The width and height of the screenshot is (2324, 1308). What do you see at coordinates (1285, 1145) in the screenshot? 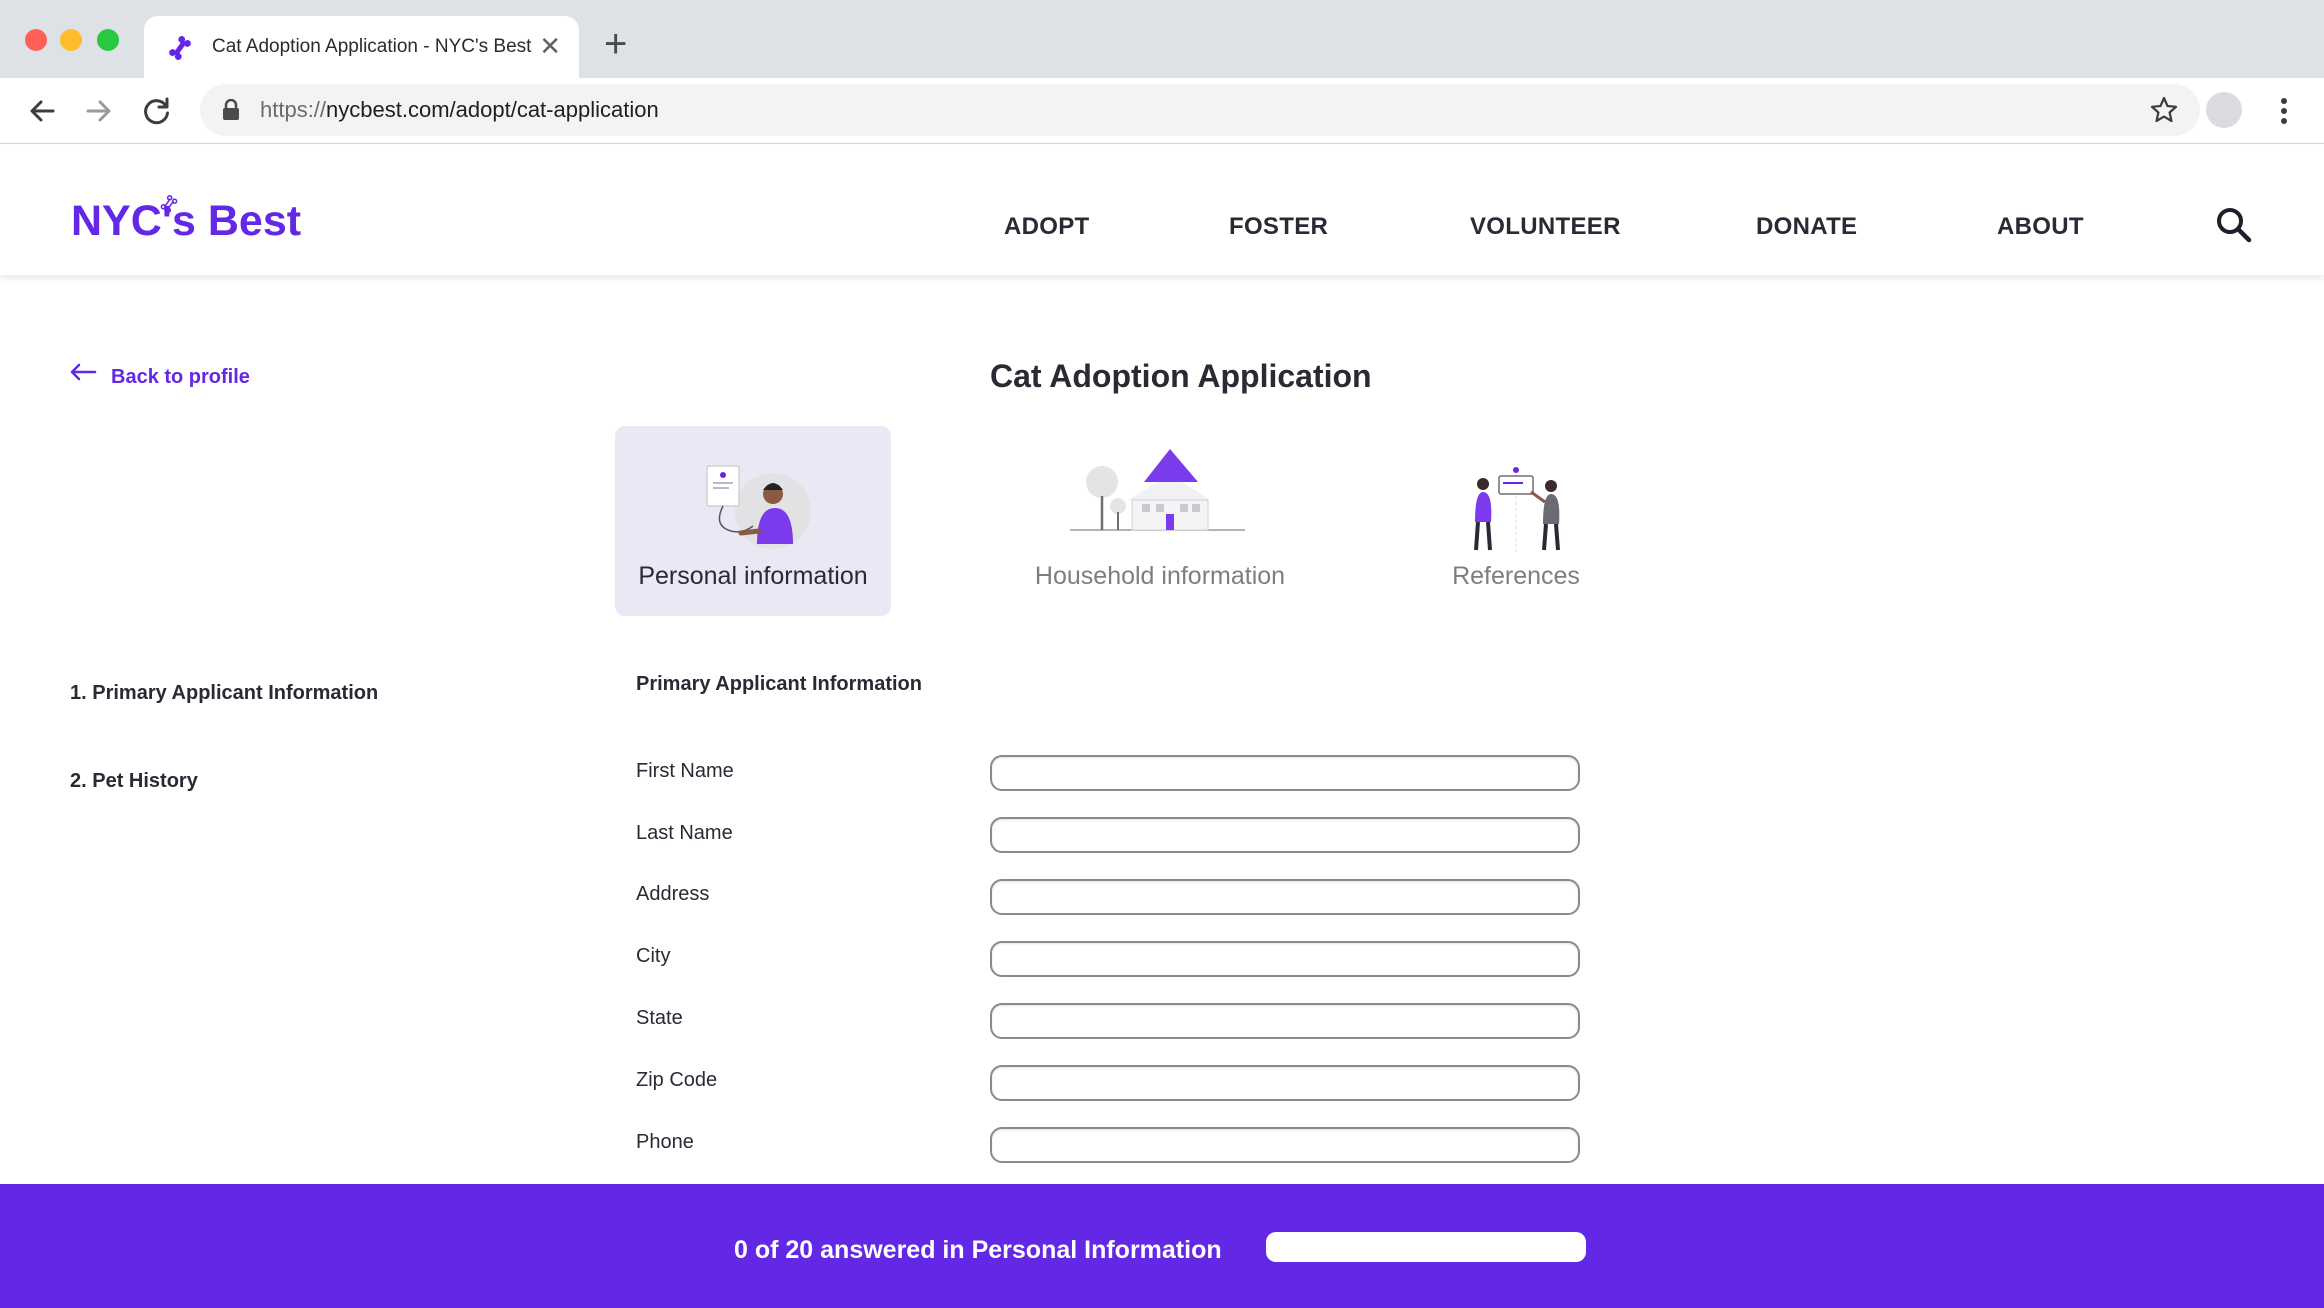
I see `phone-input` at bounding box center [1285, 1145].